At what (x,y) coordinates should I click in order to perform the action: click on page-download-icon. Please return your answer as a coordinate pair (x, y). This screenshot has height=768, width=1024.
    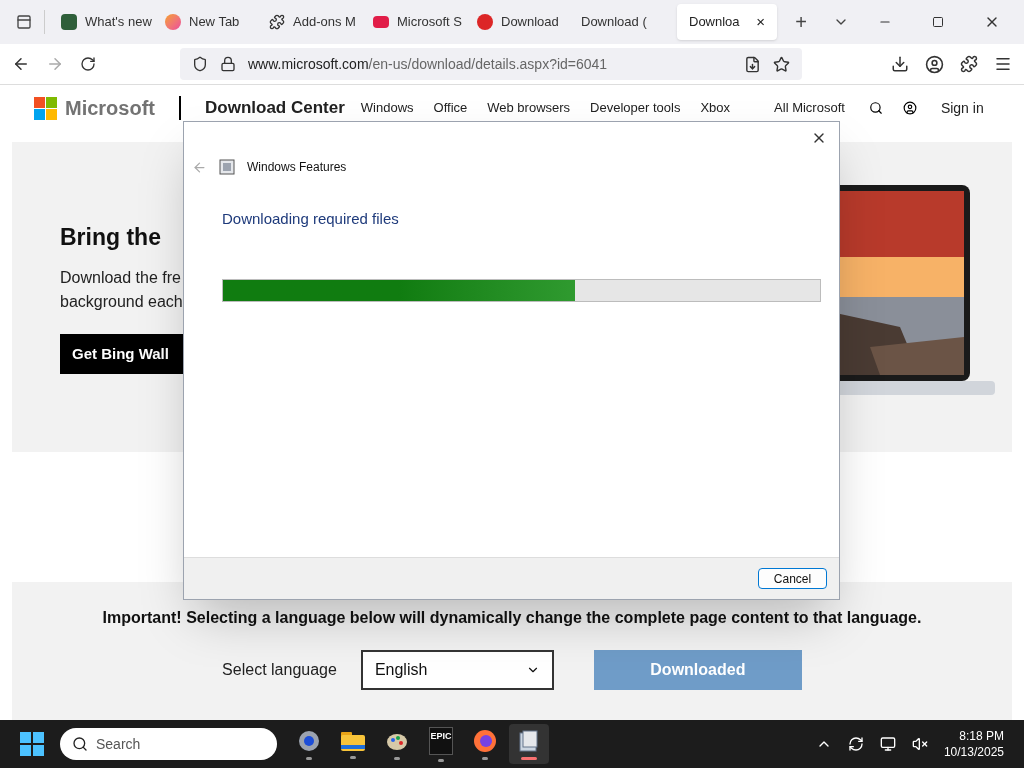
    Looking at the image, I should click on (752, 64).